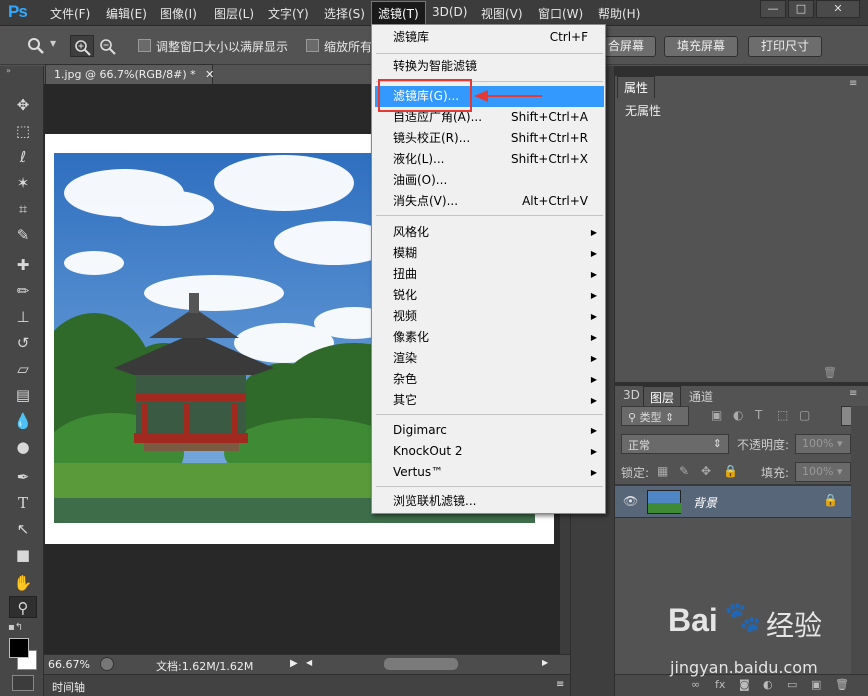 The width and height of the screenshot is (868, 696). What do you see at coordinates (82, 46) in the screenshot?
I see `zoom-in-icon` at bounding box center [82, 46].